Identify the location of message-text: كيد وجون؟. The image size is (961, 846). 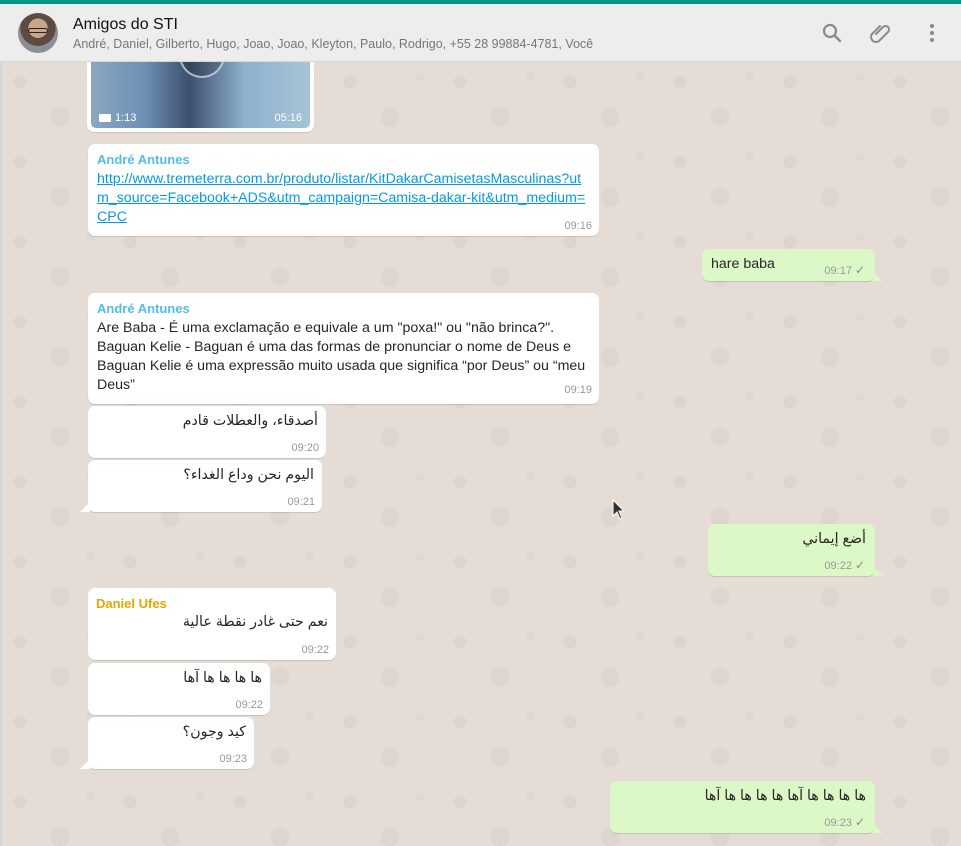
(214, 732).